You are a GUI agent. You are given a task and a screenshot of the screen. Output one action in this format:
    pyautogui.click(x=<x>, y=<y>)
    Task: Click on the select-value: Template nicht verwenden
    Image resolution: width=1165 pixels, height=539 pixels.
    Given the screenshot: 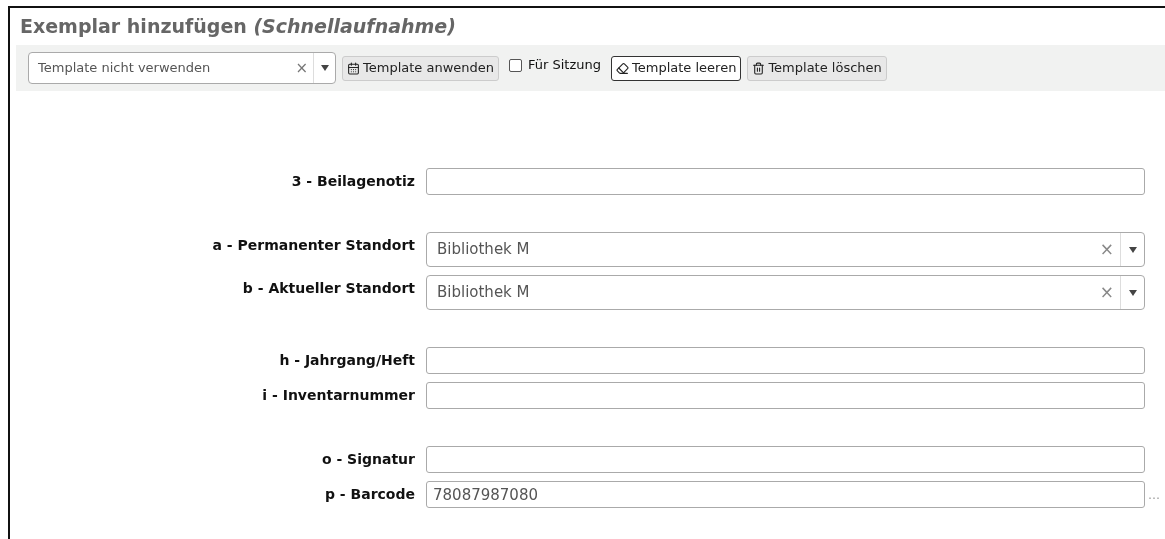 What is the action you would take?
    pyautogui.click(x=124, y=68)
    